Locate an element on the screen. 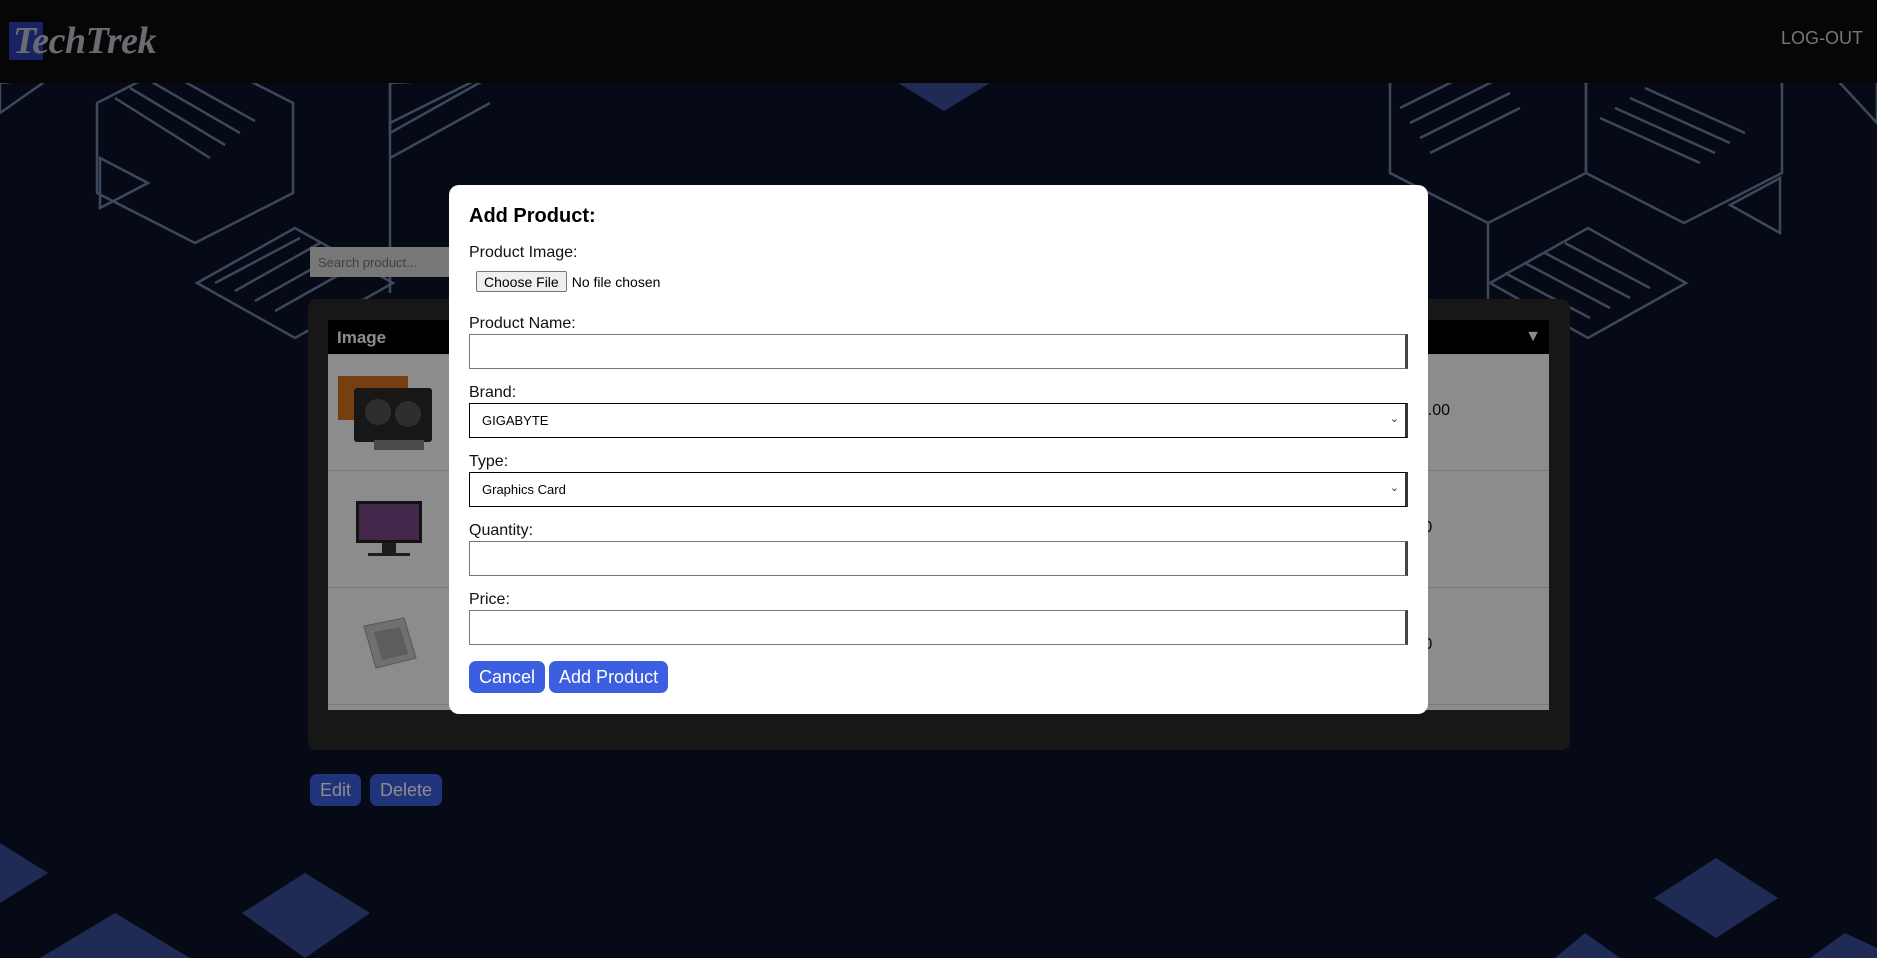 The image size is (1877, 958). price-input is located at coordinates (938, 627).